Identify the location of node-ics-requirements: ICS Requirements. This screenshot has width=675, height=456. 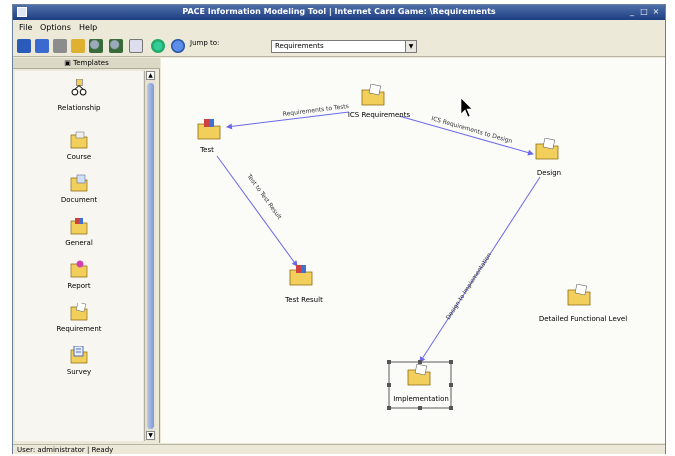
(379, 106).